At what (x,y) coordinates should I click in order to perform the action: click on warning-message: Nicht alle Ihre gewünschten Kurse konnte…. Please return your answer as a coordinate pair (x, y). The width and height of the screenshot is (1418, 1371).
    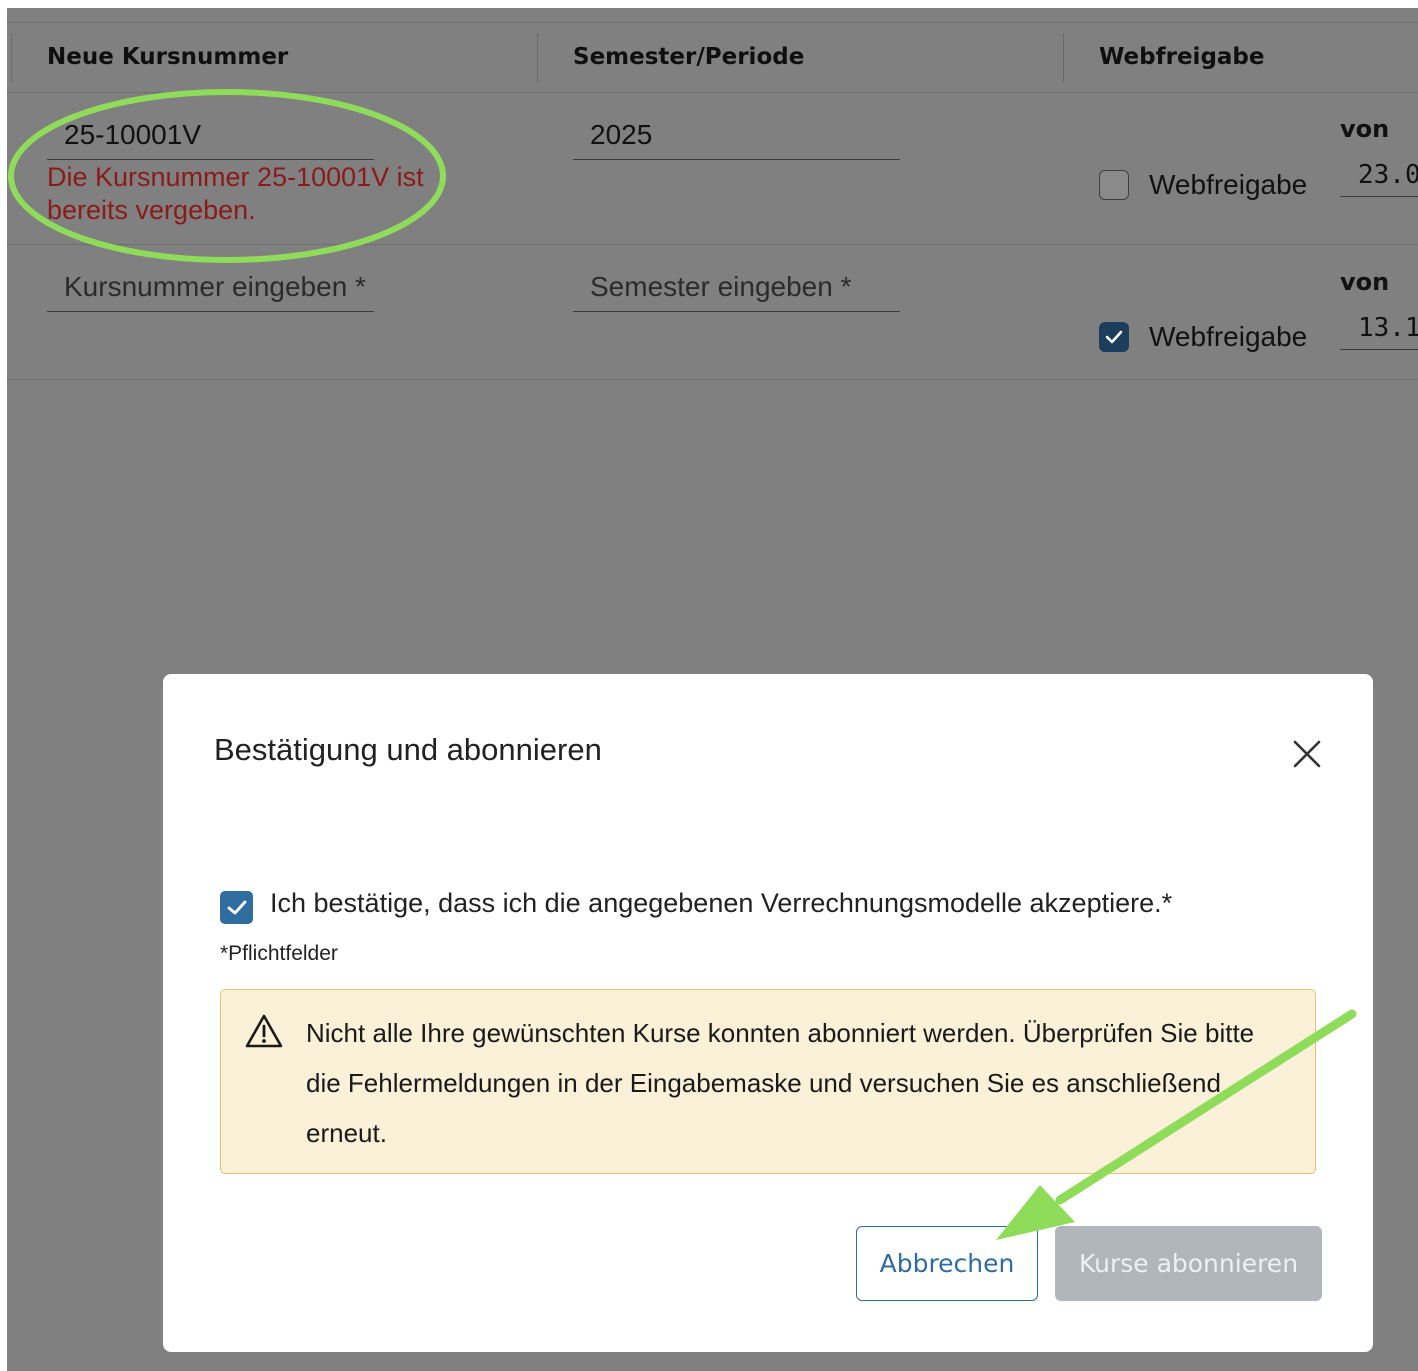
    Looking at the image, I should click on (780, 1083).